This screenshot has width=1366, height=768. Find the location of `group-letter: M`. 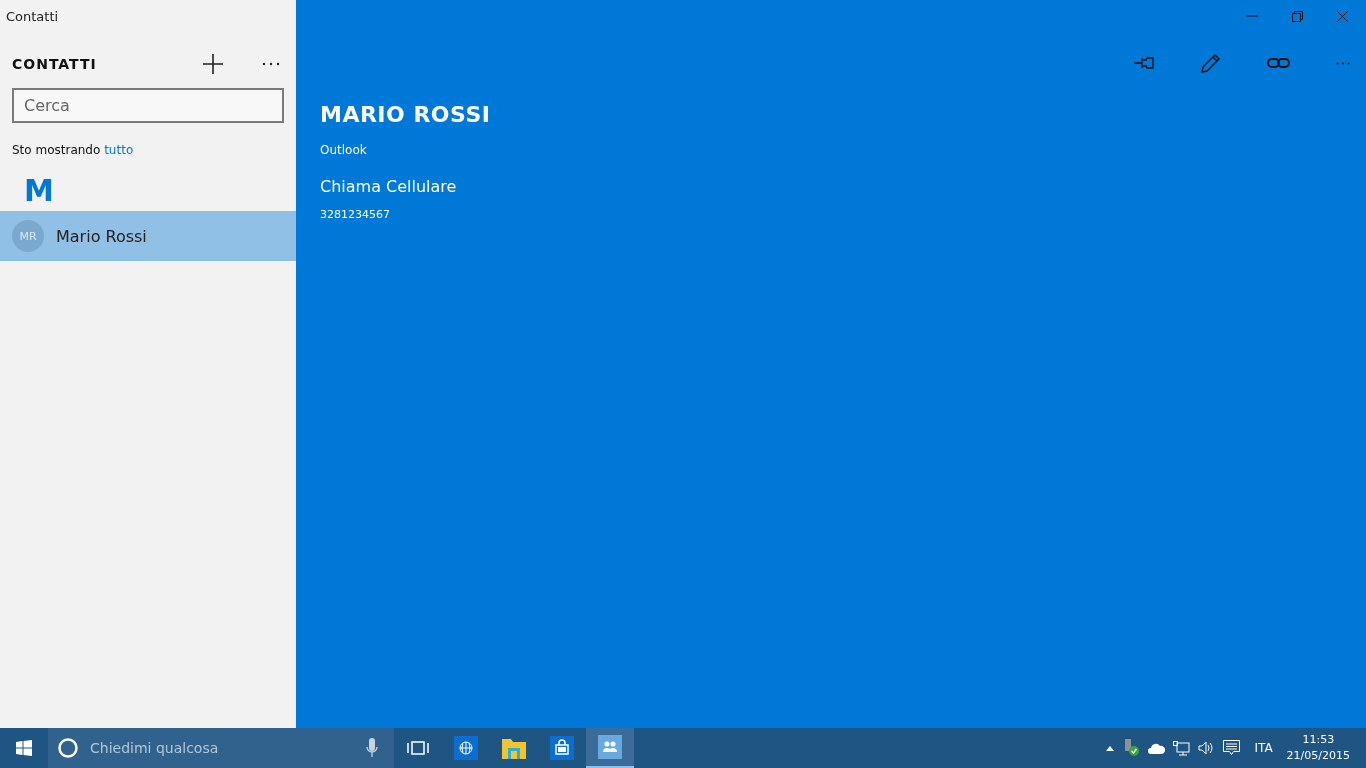

group-letter: M is located at coordinates (27, 184).